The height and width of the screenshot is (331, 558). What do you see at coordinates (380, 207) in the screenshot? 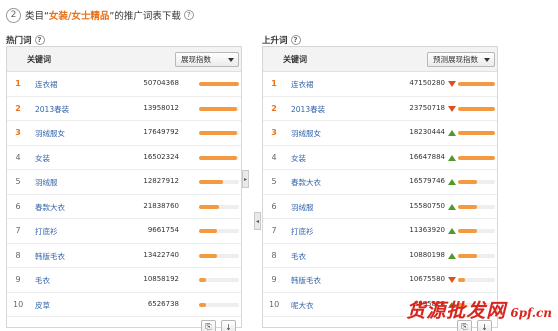
I see `table-row: 6 羽绒服 15580750` at bounding box center [380, 207].